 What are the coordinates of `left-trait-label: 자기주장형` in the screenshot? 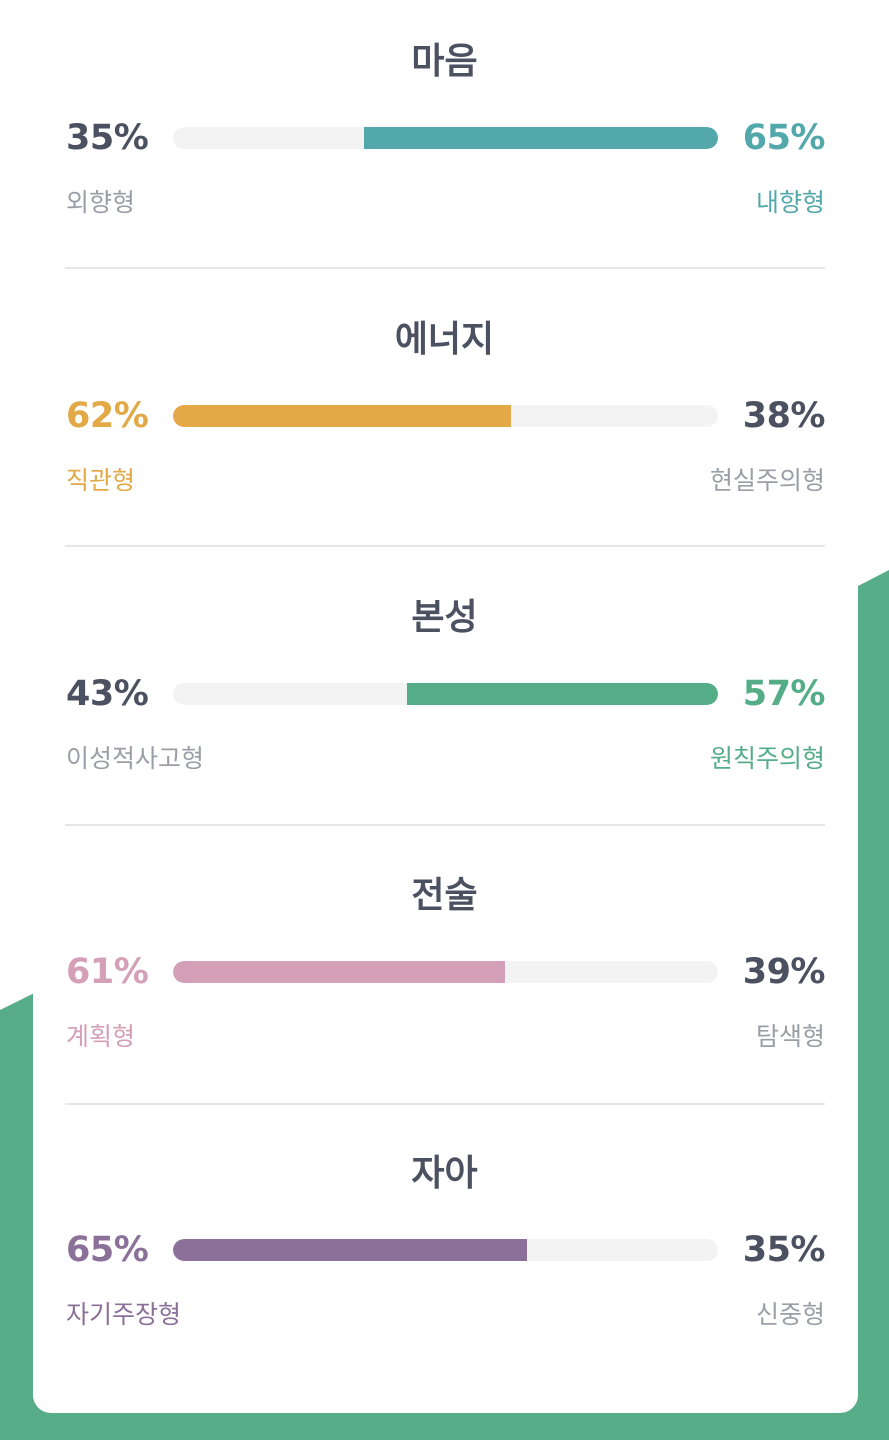 It's located at (124, 1314).